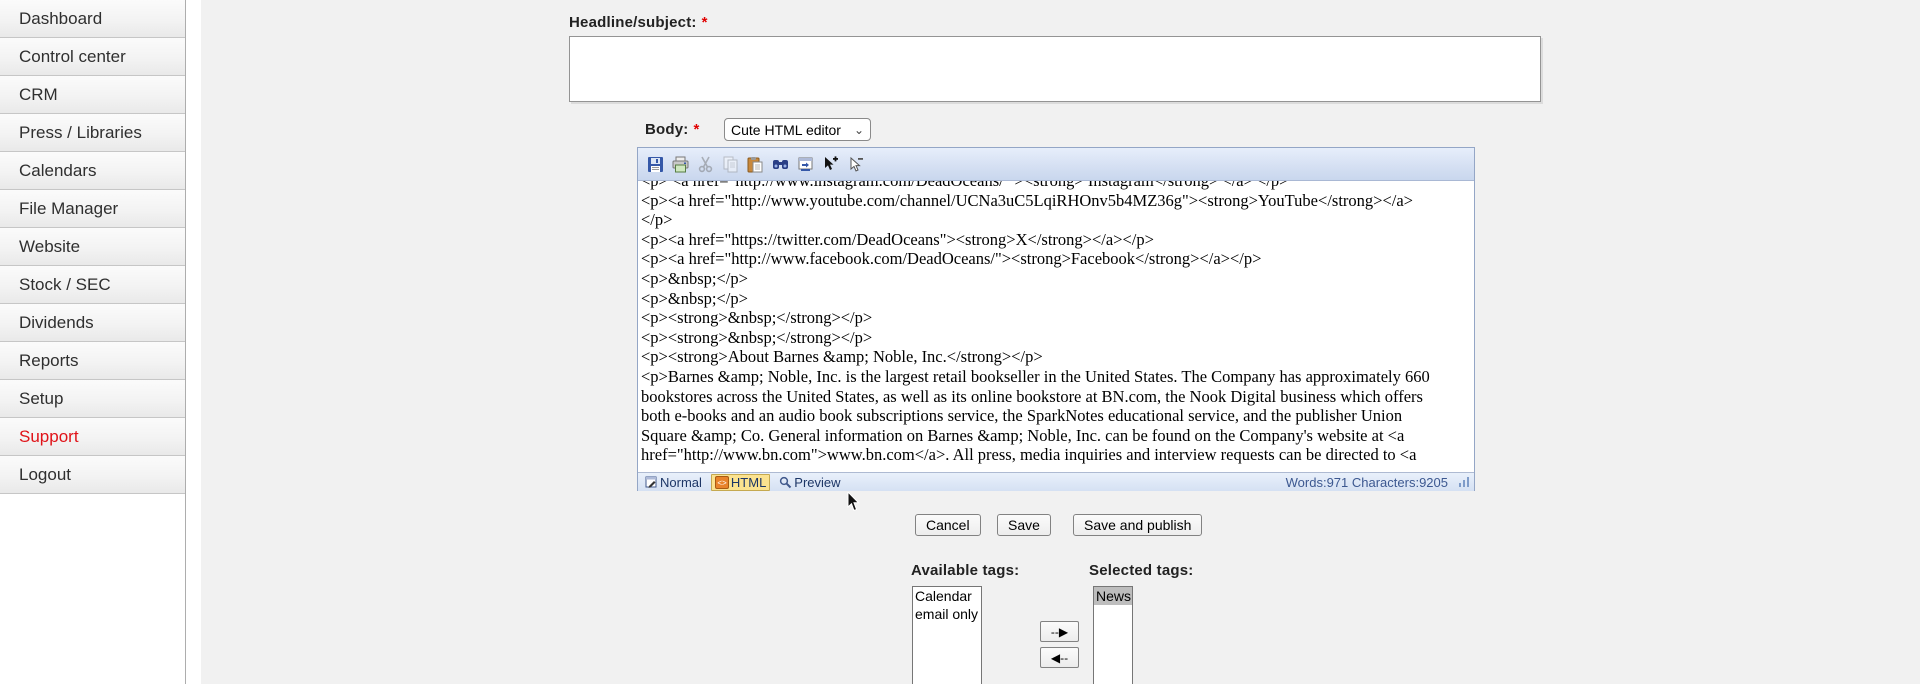 The width and height of the screenshot is (1920, 684). I want to click on pointer-add-icon, so click(830, 164).